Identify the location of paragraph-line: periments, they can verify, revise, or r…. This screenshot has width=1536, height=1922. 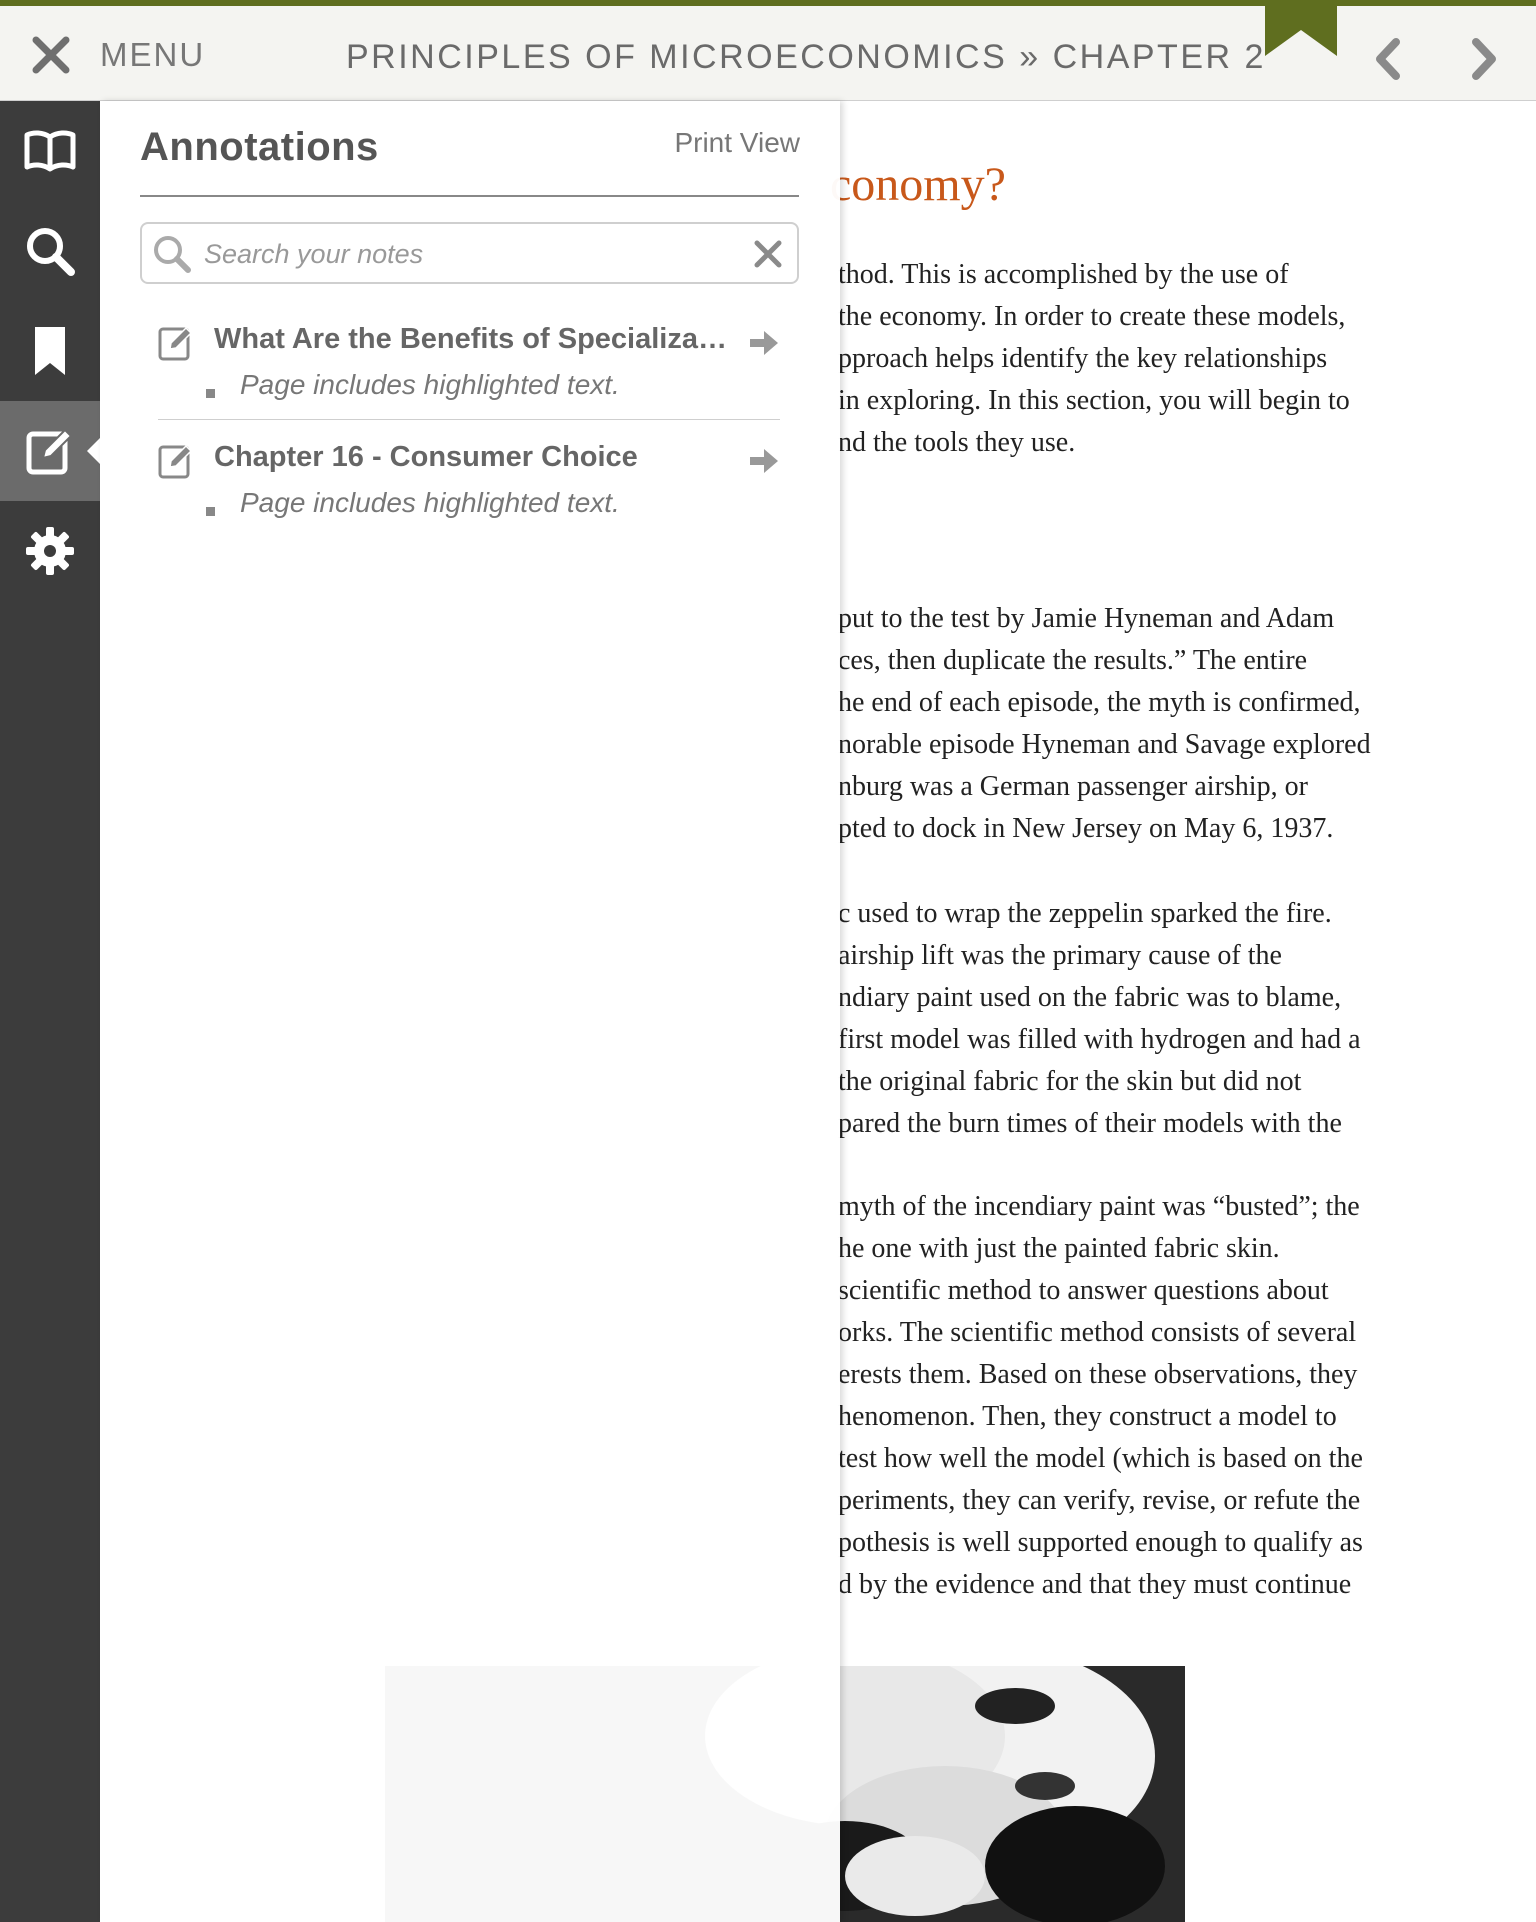
(1099, 1500).